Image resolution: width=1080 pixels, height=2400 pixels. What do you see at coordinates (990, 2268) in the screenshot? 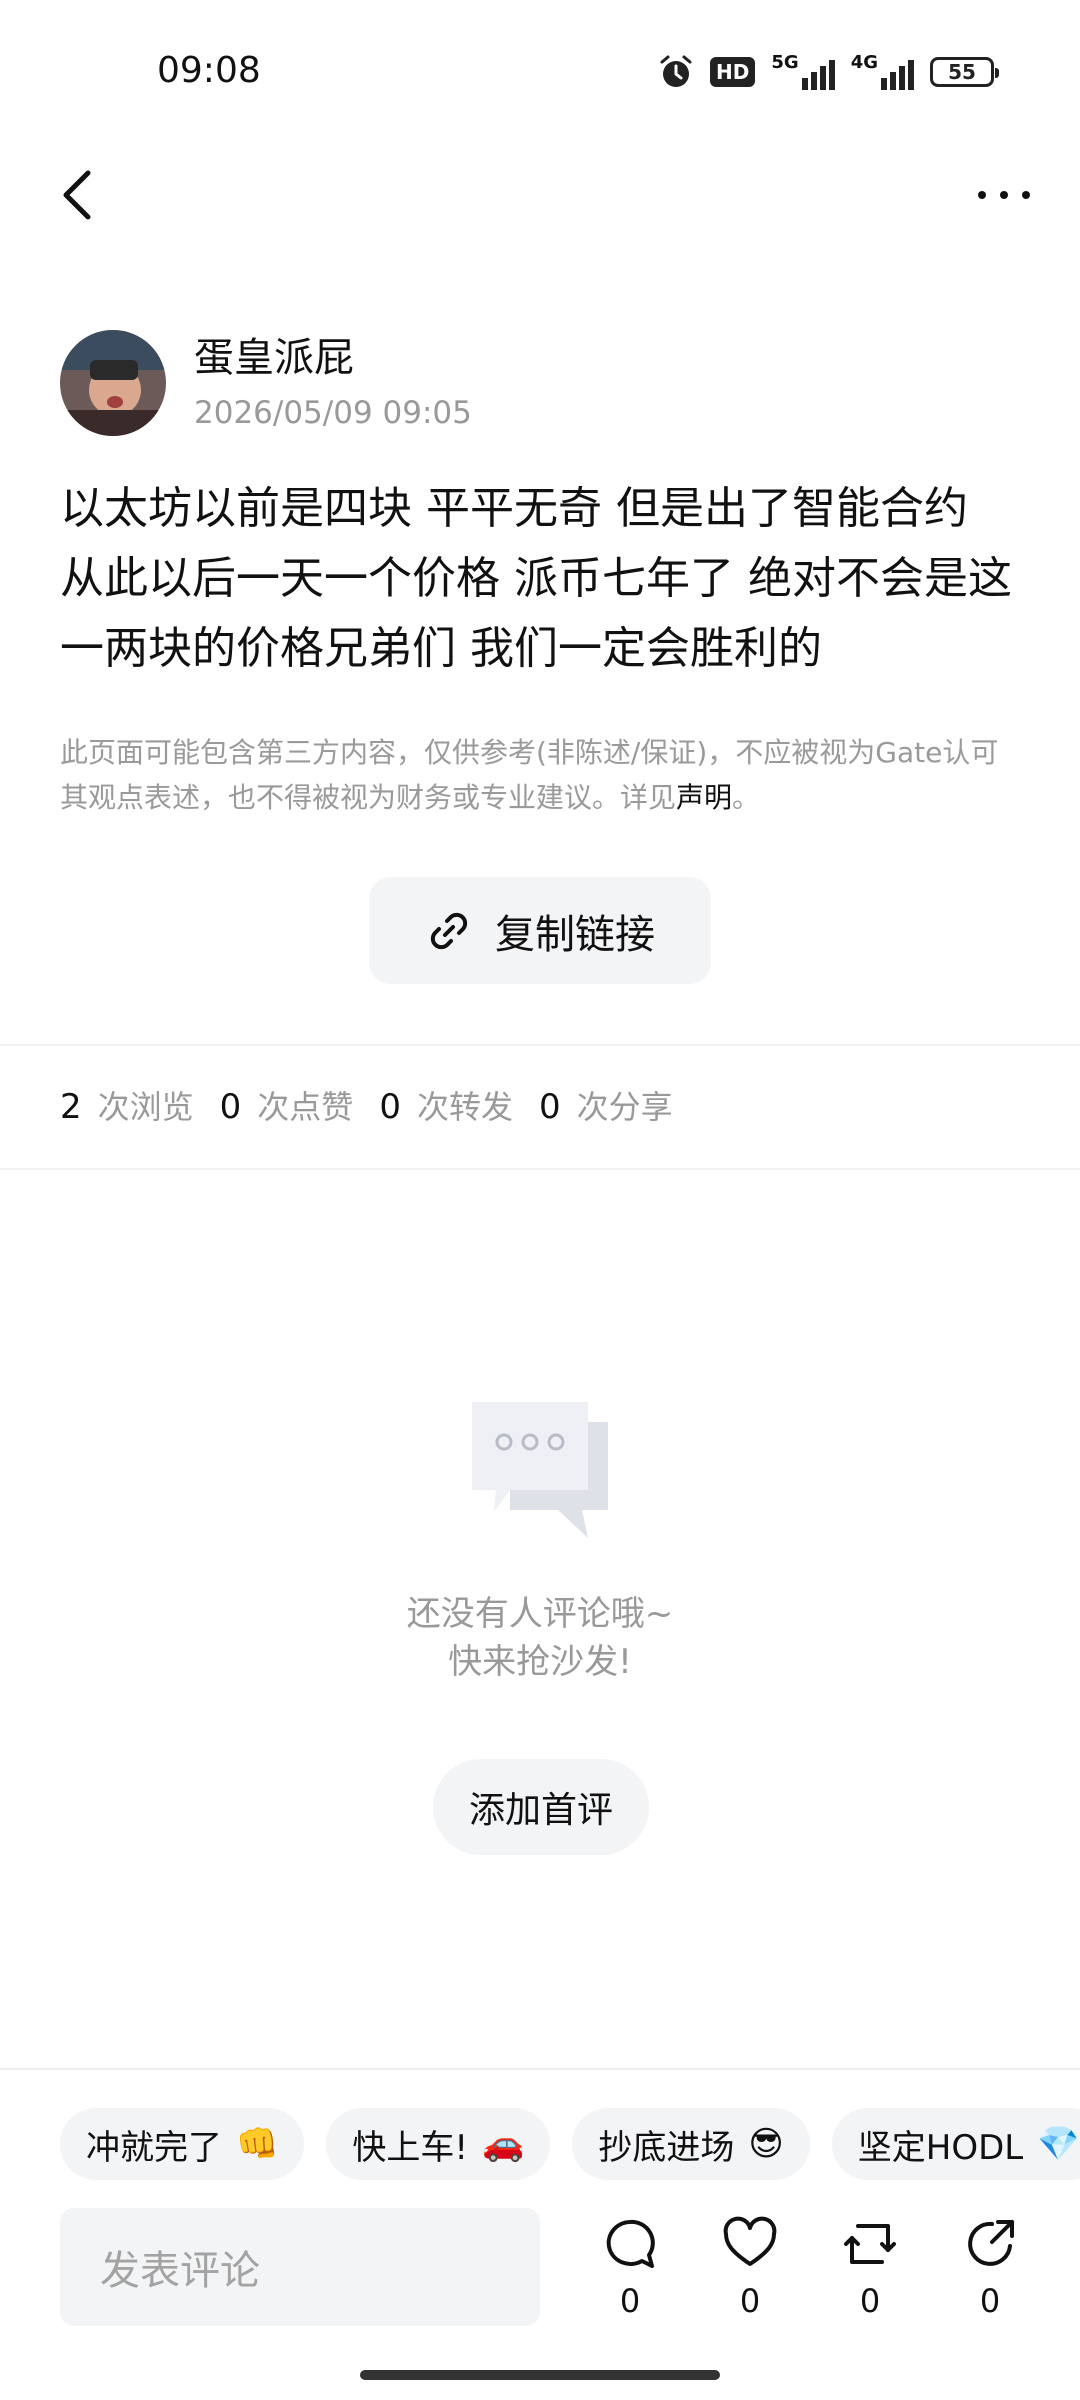
I see `share-action: 0` at bounding box center [990, 2268].